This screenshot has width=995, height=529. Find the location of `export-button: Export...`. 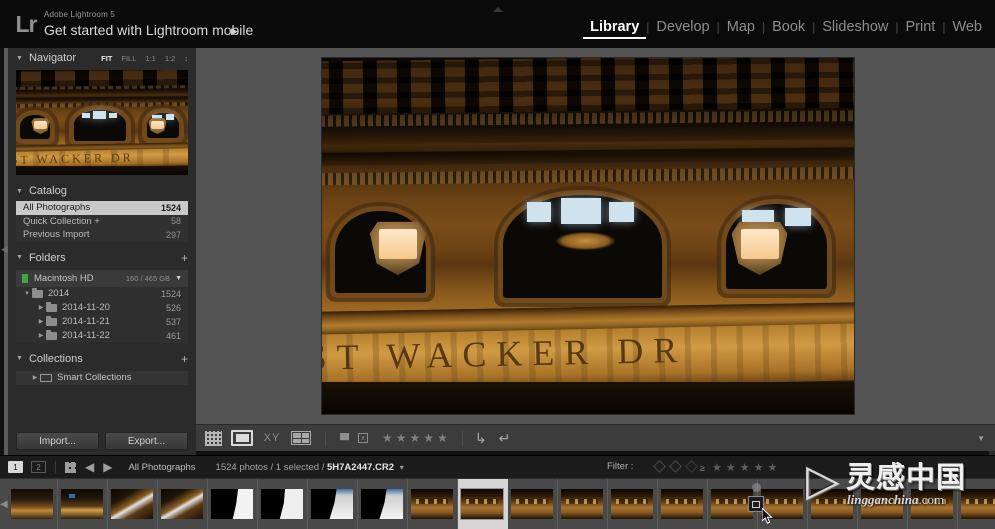

export-button: Export... is located at coordinates (146, 441).